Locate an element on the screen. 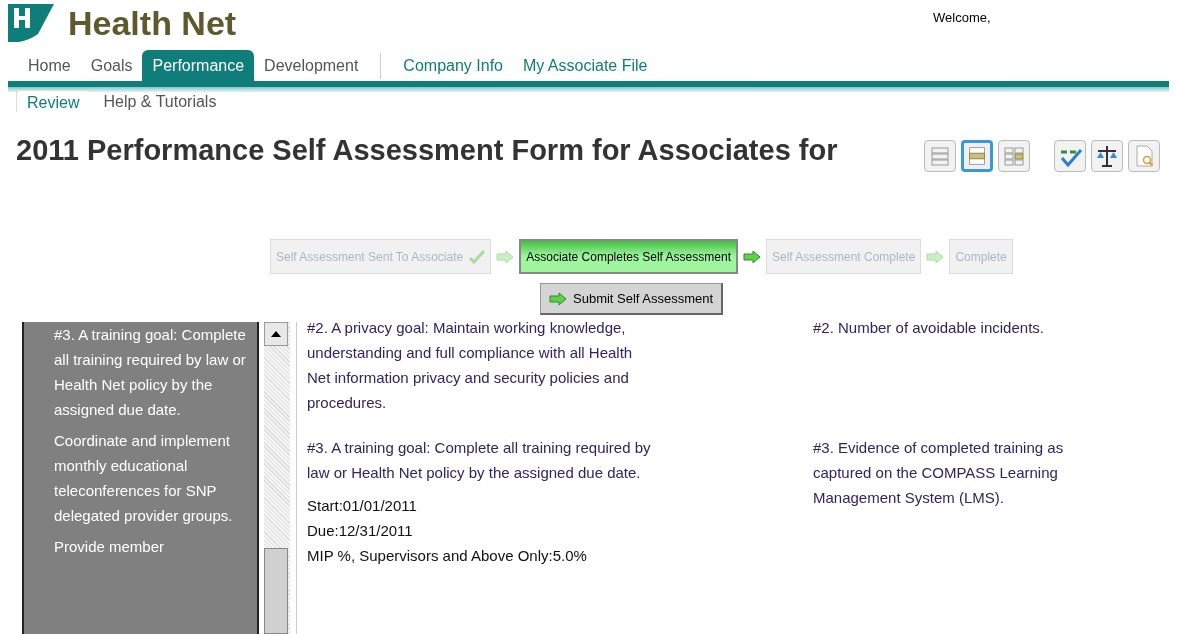  preview-button is located at coordinates (1144, 156).